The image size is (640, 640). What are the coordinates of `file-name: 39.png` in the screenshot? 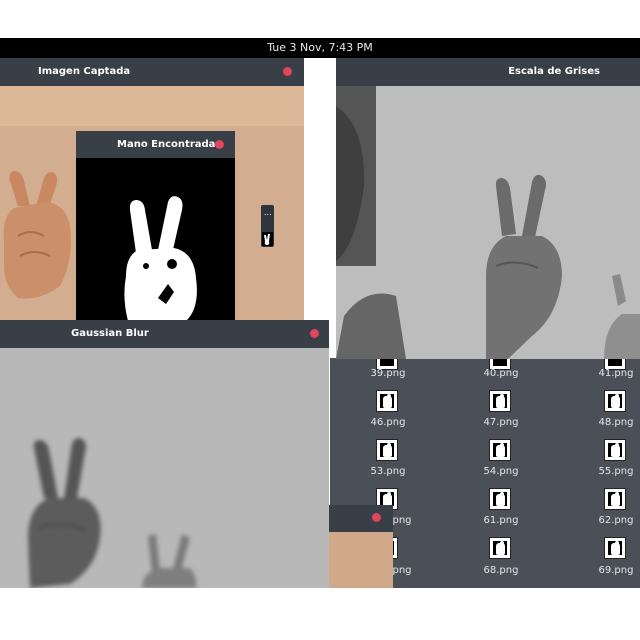 It's located at (388, 373).